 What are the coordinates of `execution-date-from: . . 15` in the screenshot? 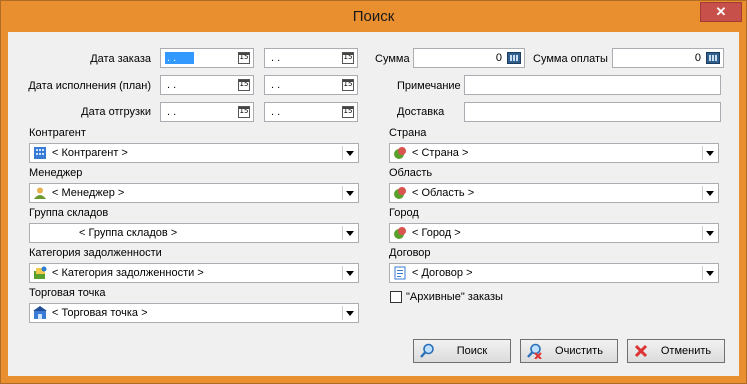 It's located at (207, 85).